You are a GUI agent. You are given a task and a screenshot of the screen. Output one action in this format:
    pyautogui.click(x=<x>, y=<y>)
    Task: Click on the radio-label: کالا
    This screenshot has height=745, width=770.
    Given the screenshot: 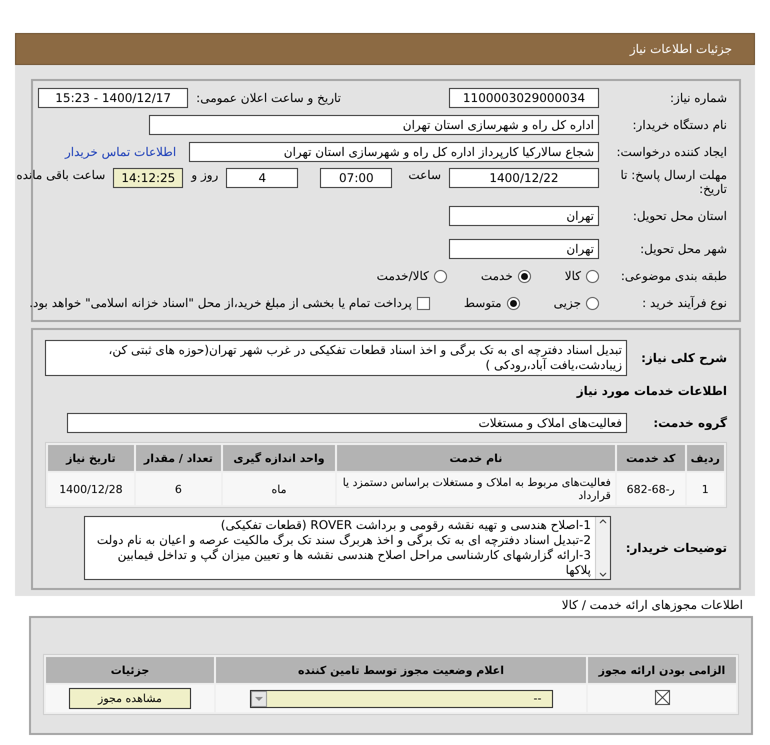 What is the action you would take?
    pyautogui.click(x=572, y=276)
    